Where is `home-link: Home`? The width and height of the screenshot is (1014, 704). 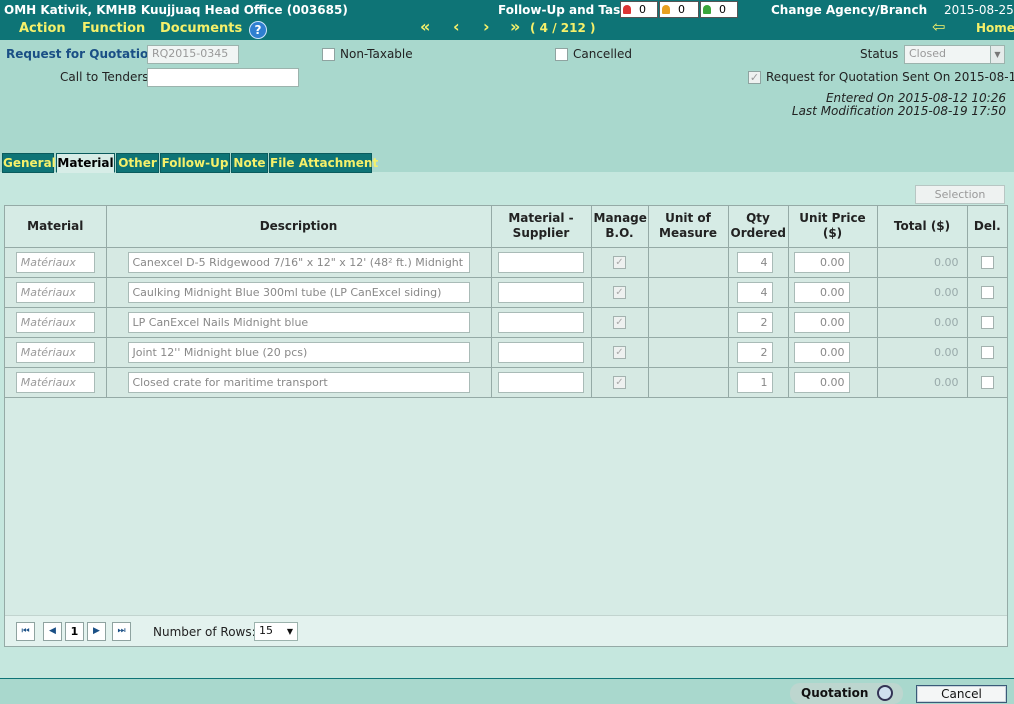
home-link: Home is located at coordinates (995, 28).